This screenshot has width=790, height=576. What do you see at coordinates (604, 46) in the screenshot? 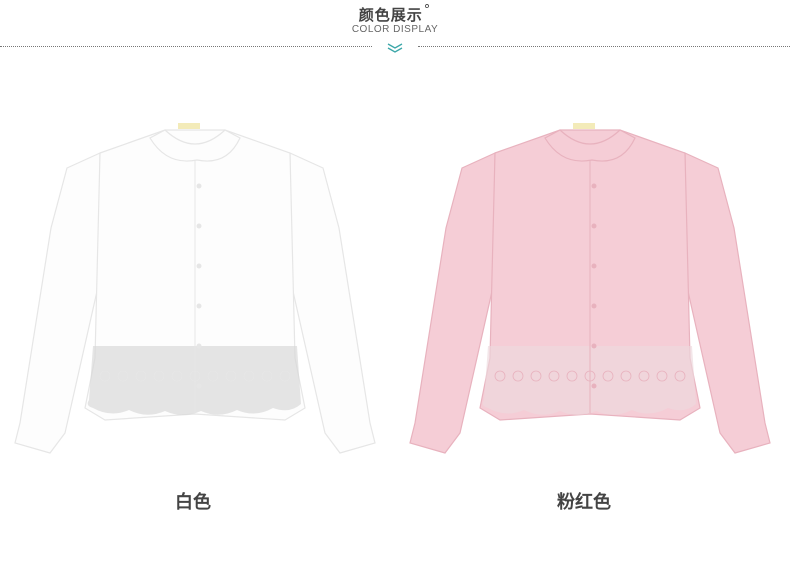
I see `divider-right` at bounding box center [604, 46].